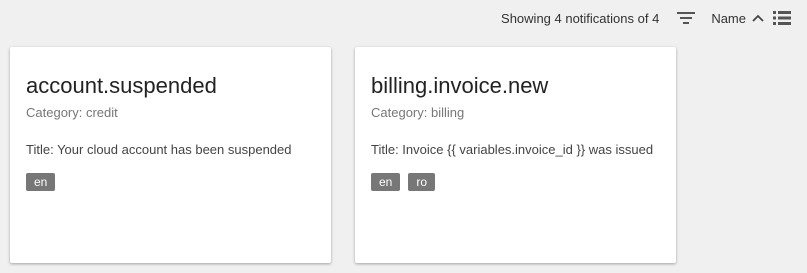  What do you see at coordinates (422, 182) in the screenshot?
I see `language-badge: ro` at bounding box center [422, 182].